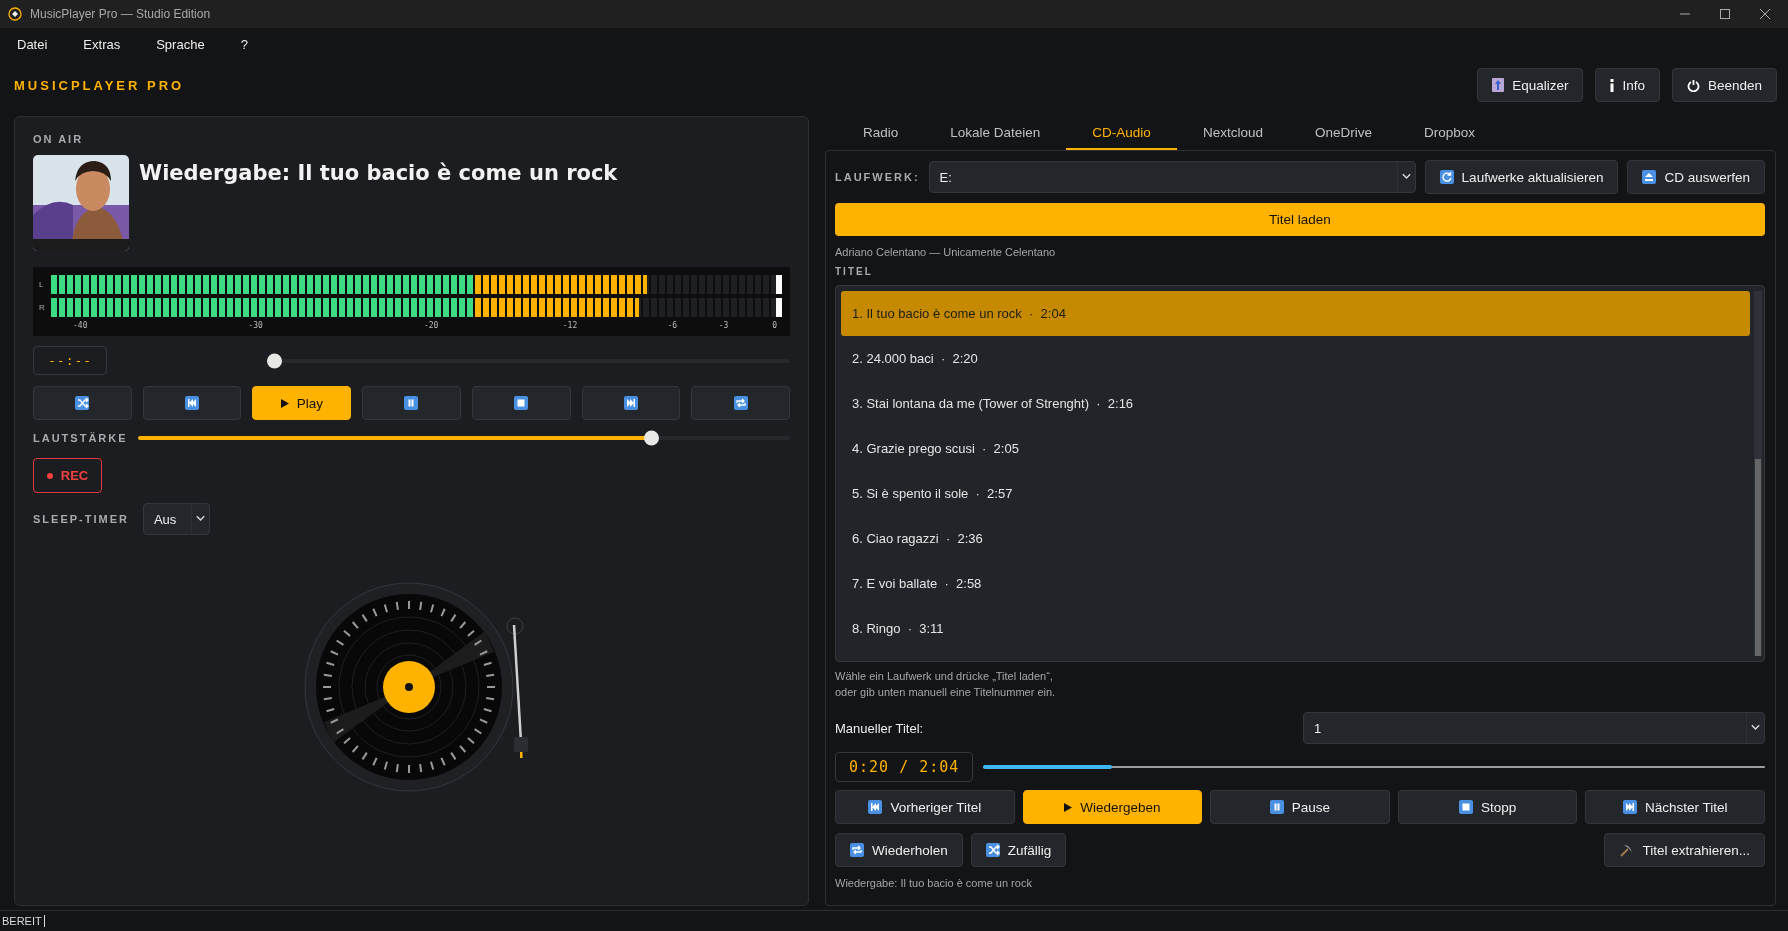 The height and width of the screenshot is (931, 1788). What do you see at coordinates (1521, 177) in the screenshot?
I see `drive-button: Laufwerke aktualisieren` at bounding box center [1521, 177].